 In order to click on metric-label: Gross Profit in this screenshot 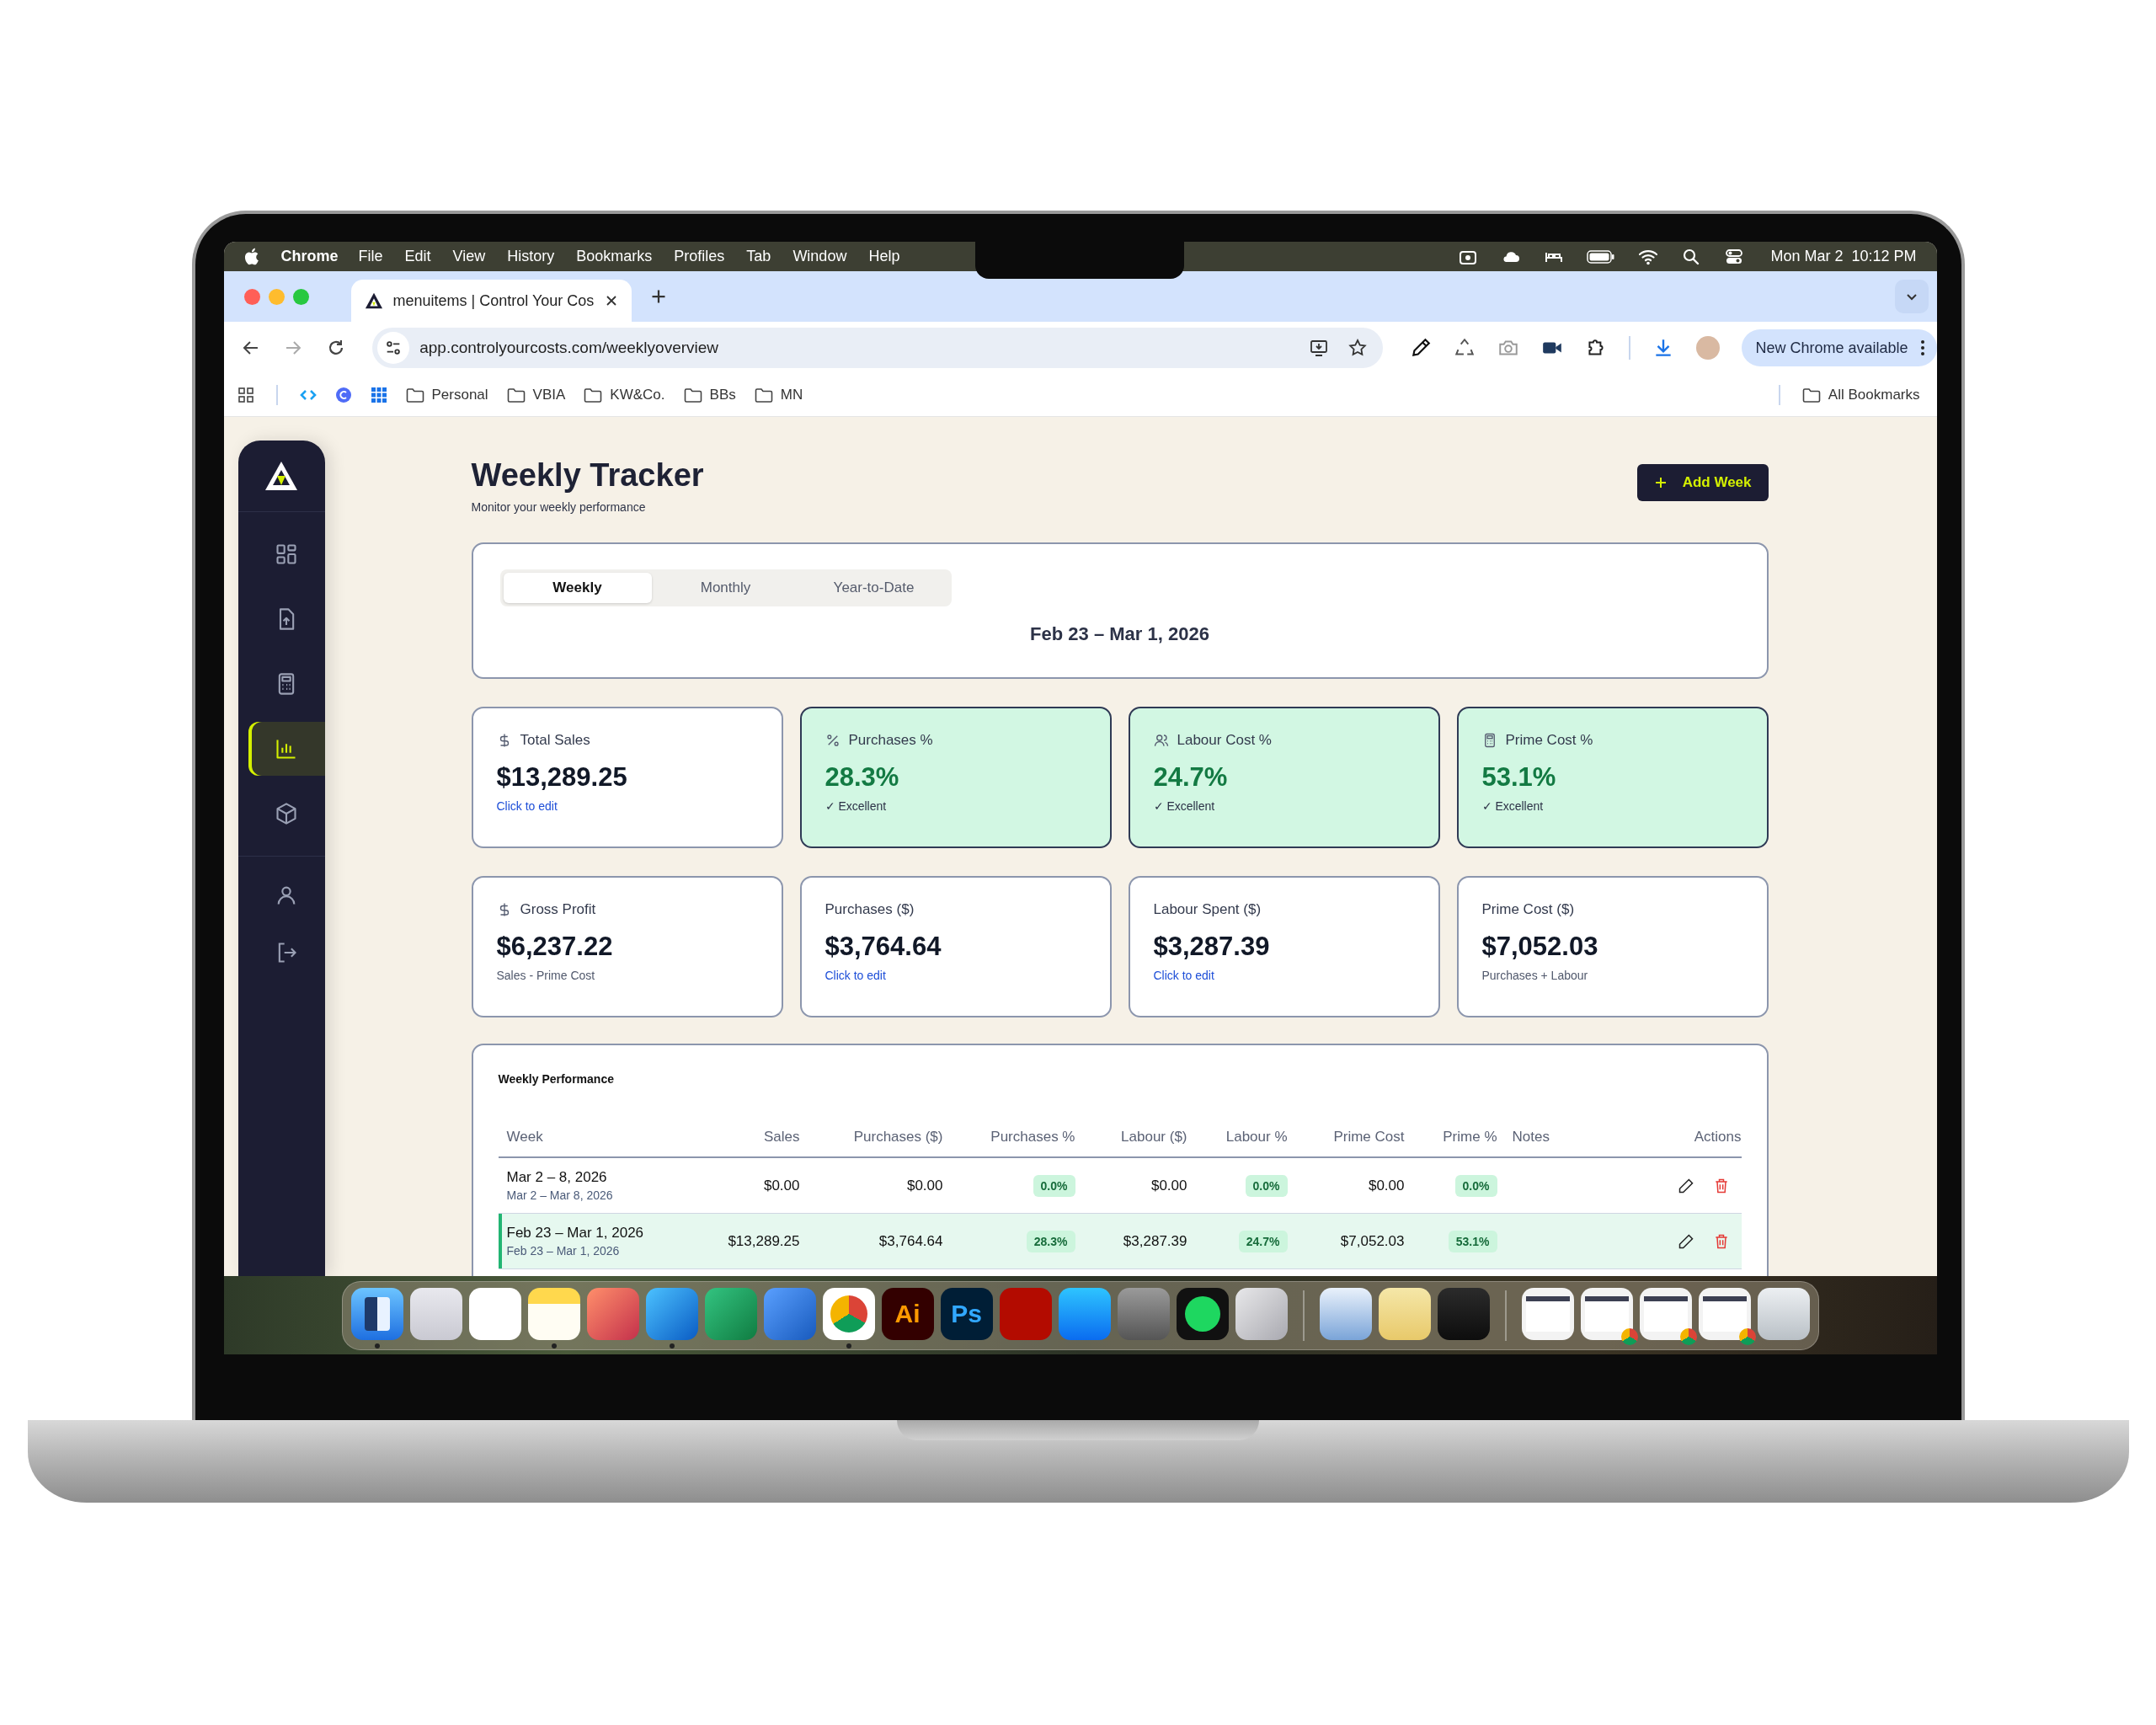, I will do `click(558, 909)`.